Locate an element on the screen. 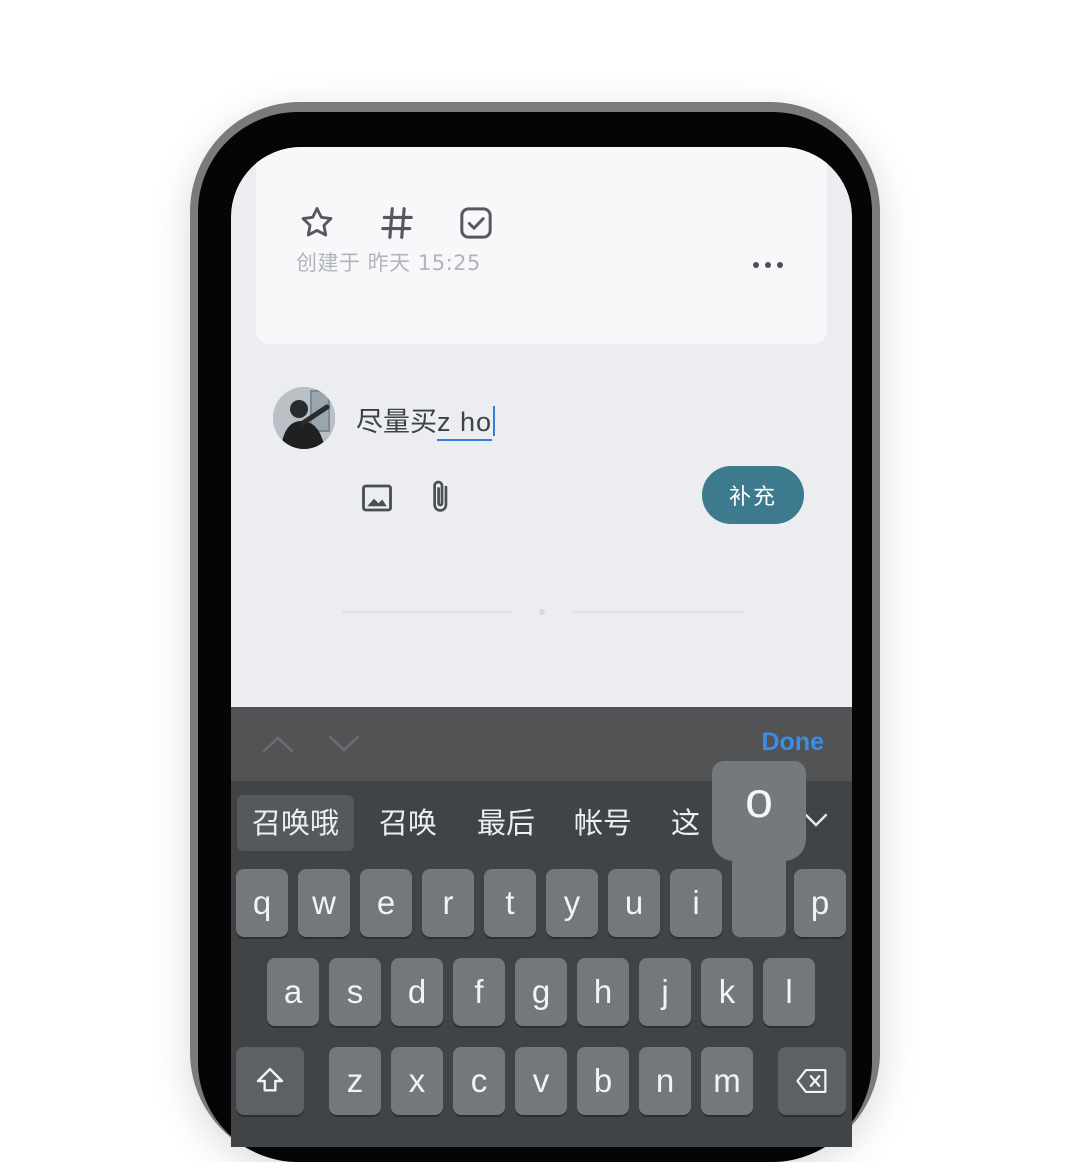  key-r: r is located at coordinates (448, 903).